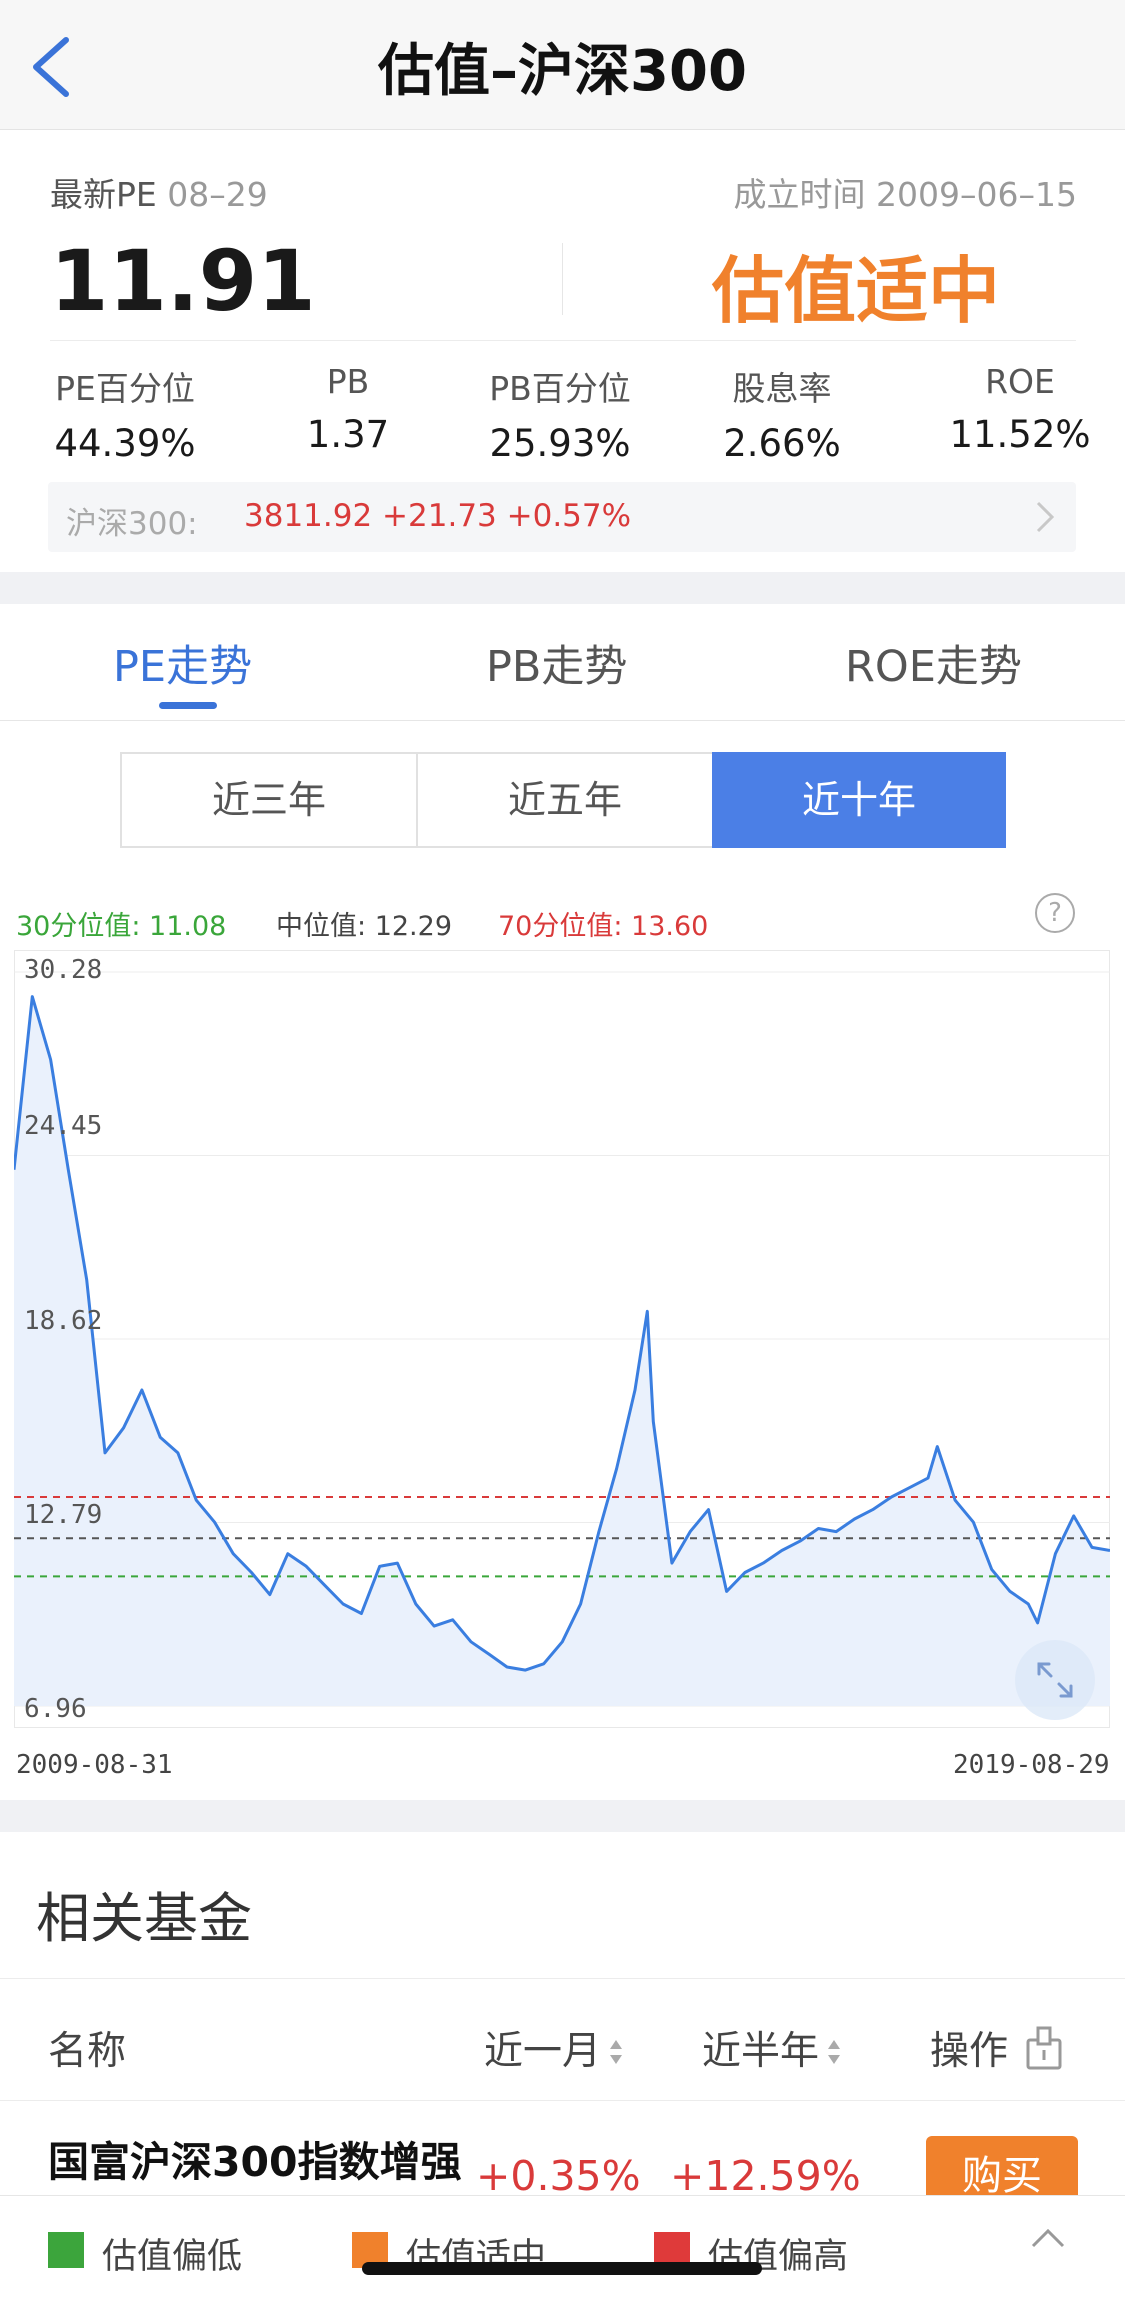 The image size is (1125, 2303). What do you see at coordinates (87, 2051) in the screenshot?
I see `col-name-header: 名称` at bounding box center [87, 2051].